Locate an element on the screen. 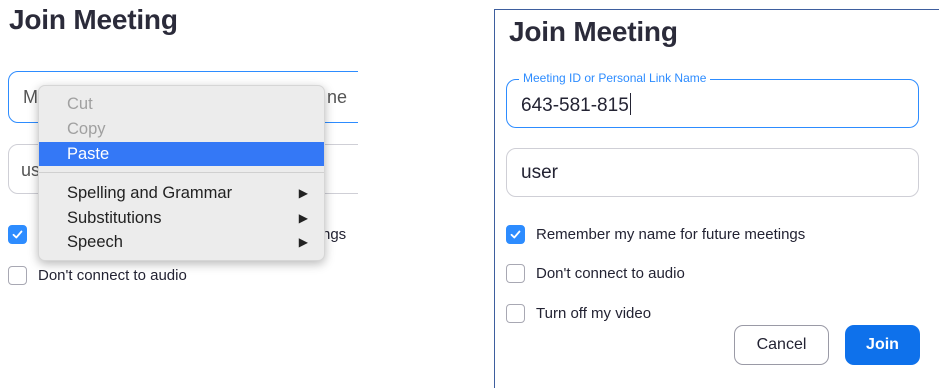  remember-name-label: Remember my name for future meetings is located at coordinates (671, 234).